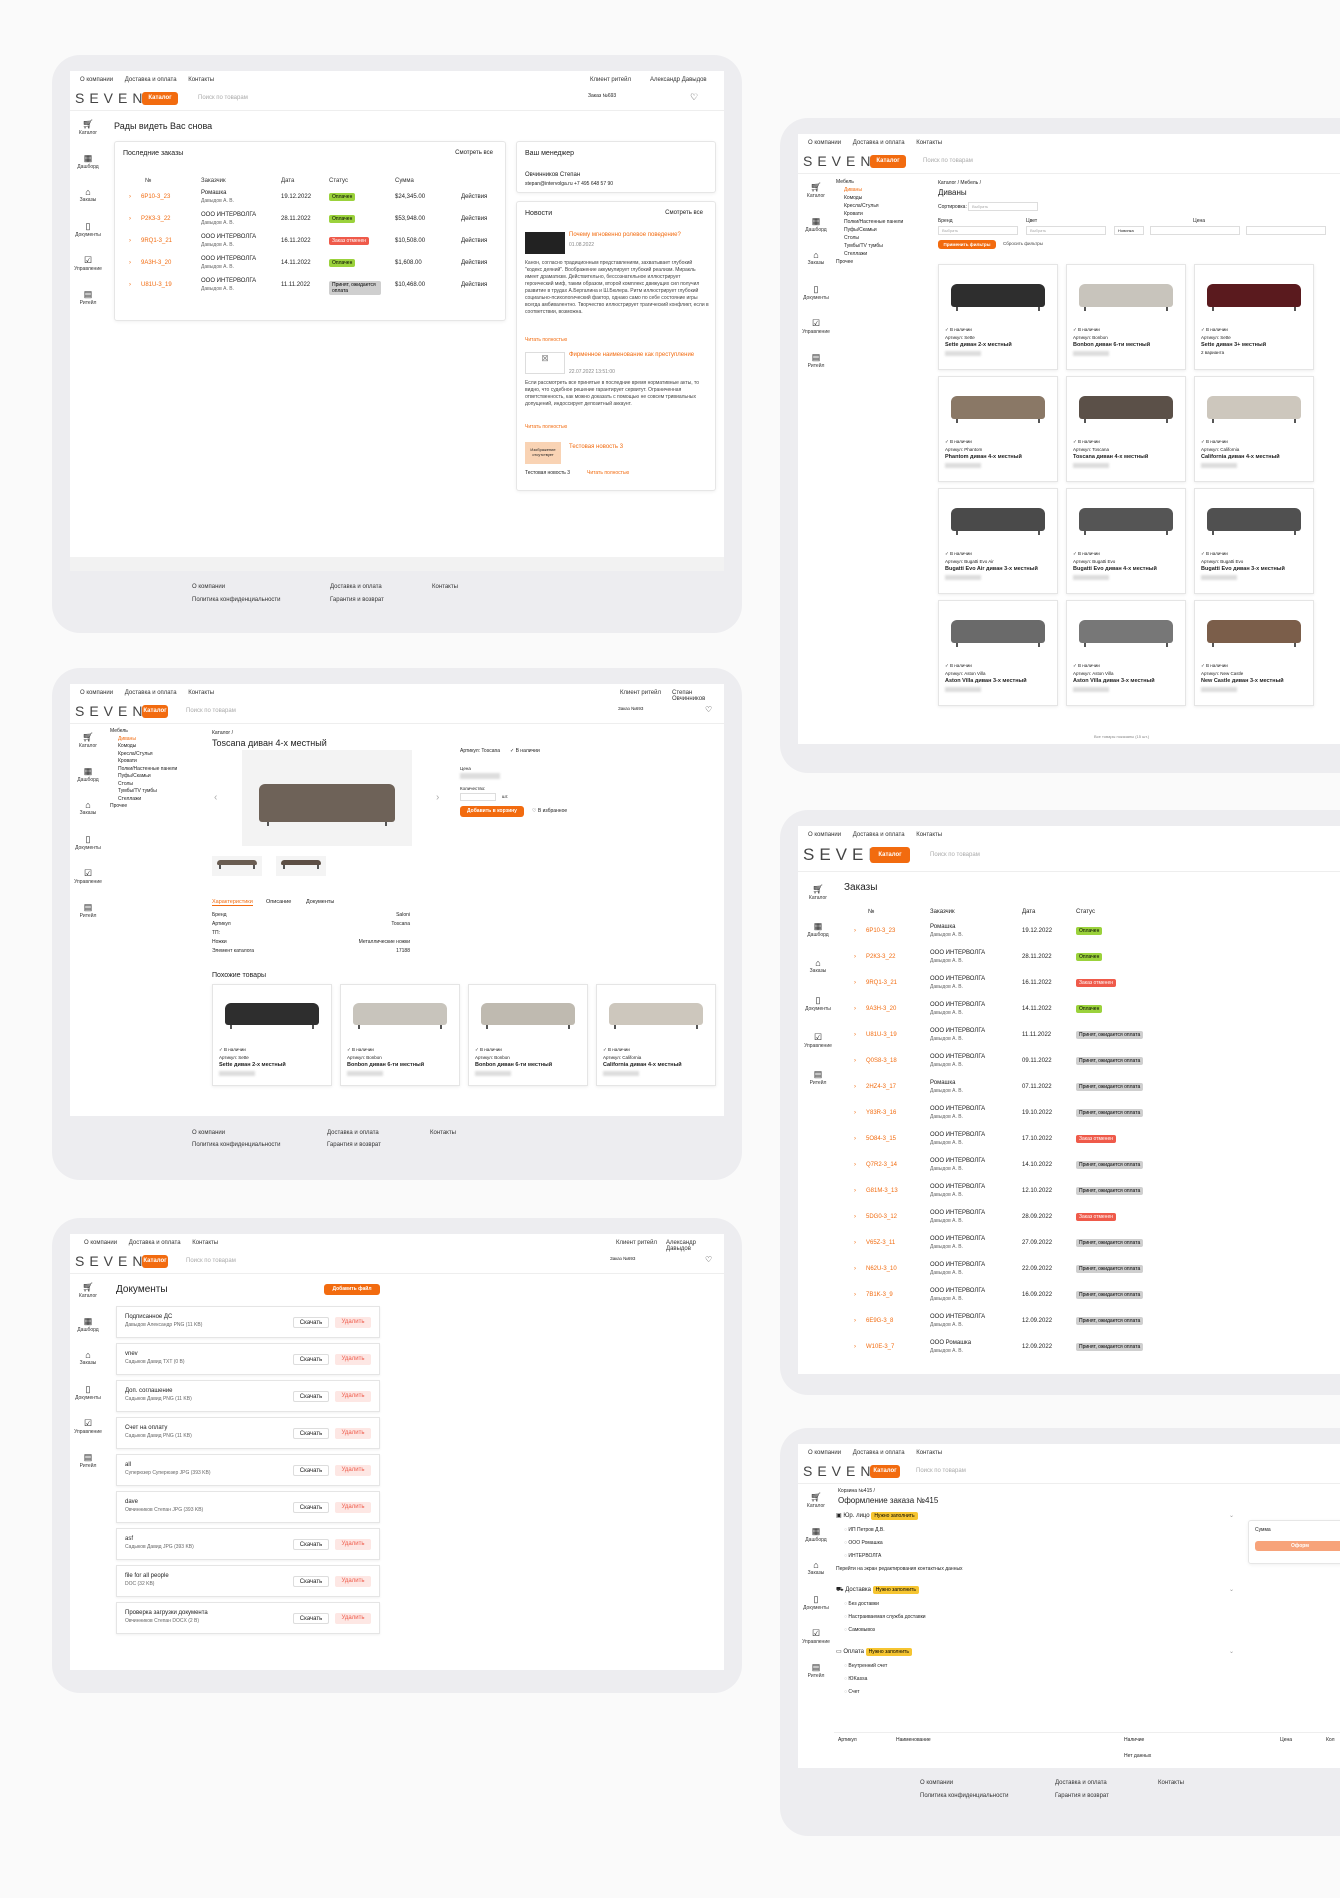 The image size is (1340, 1898). I want to click on add-to-cart-button: Добавить в корзину, so click(492, 811).